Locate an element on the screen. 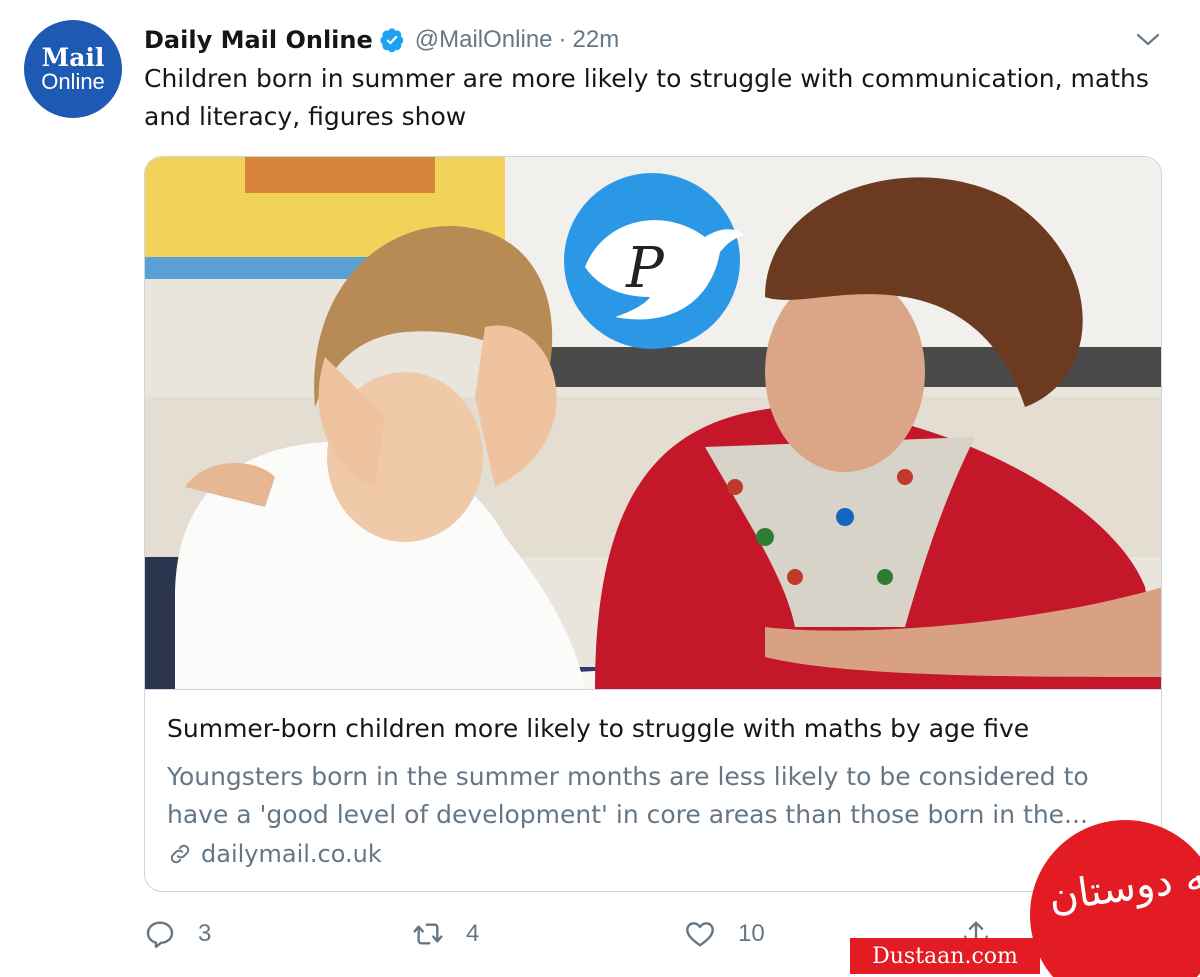  verified-badge-icon is located at coordinates (392, 40).